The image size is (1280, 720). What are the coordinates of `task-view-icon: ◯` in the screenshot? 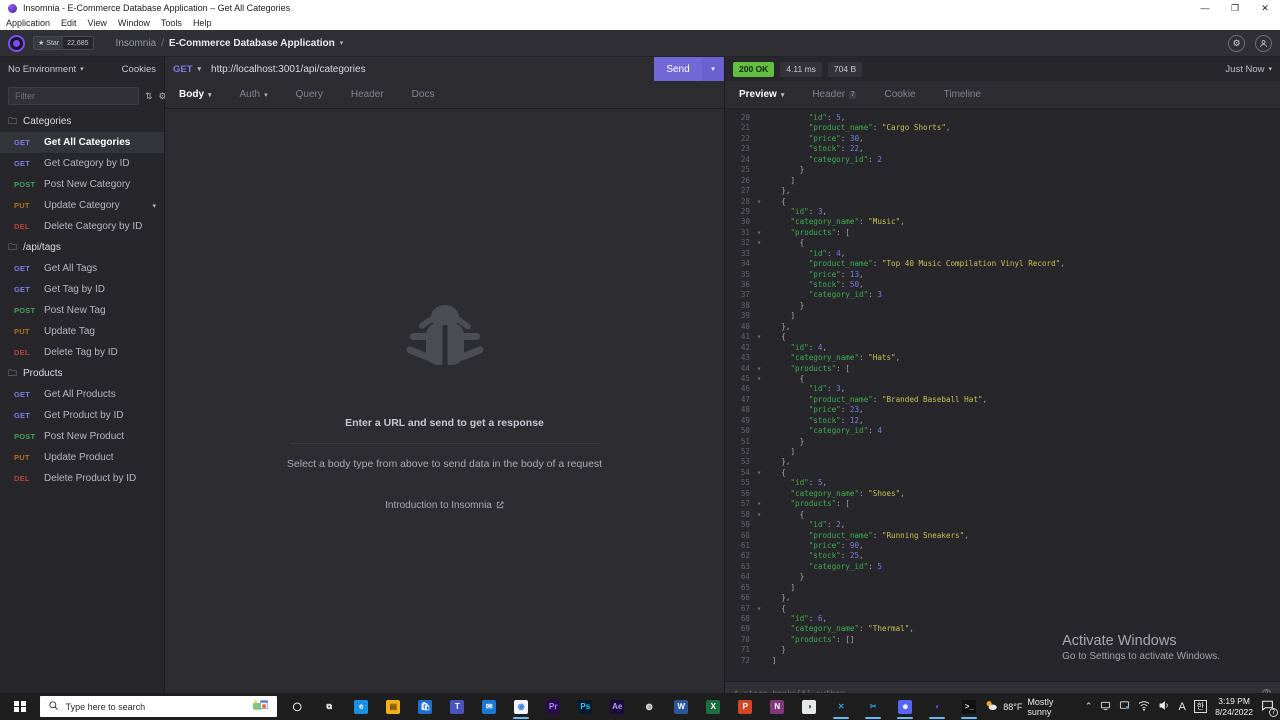 It's located at (297, 706).